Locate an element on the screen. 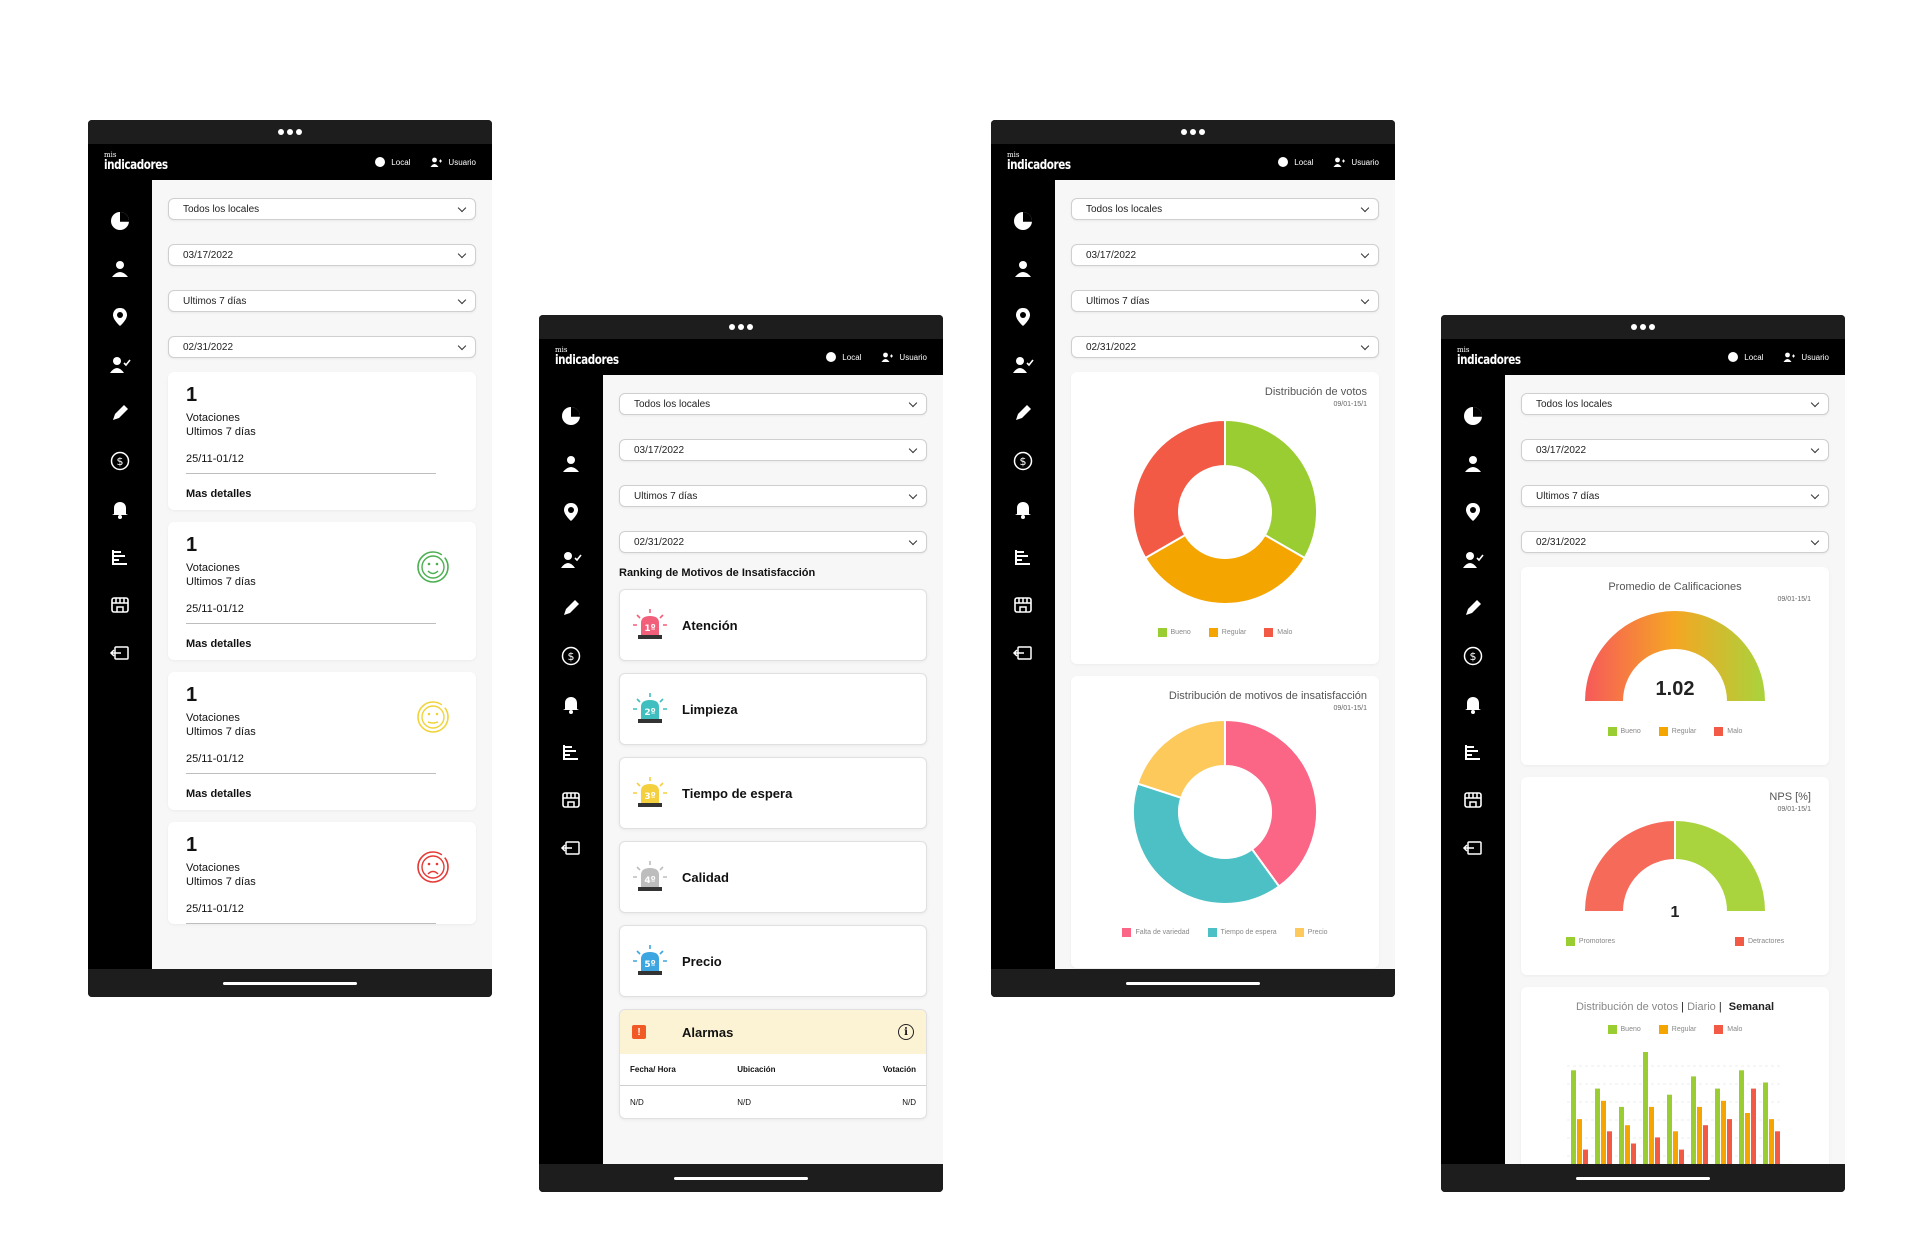  store-icon is located at coordinates (1473, 800).